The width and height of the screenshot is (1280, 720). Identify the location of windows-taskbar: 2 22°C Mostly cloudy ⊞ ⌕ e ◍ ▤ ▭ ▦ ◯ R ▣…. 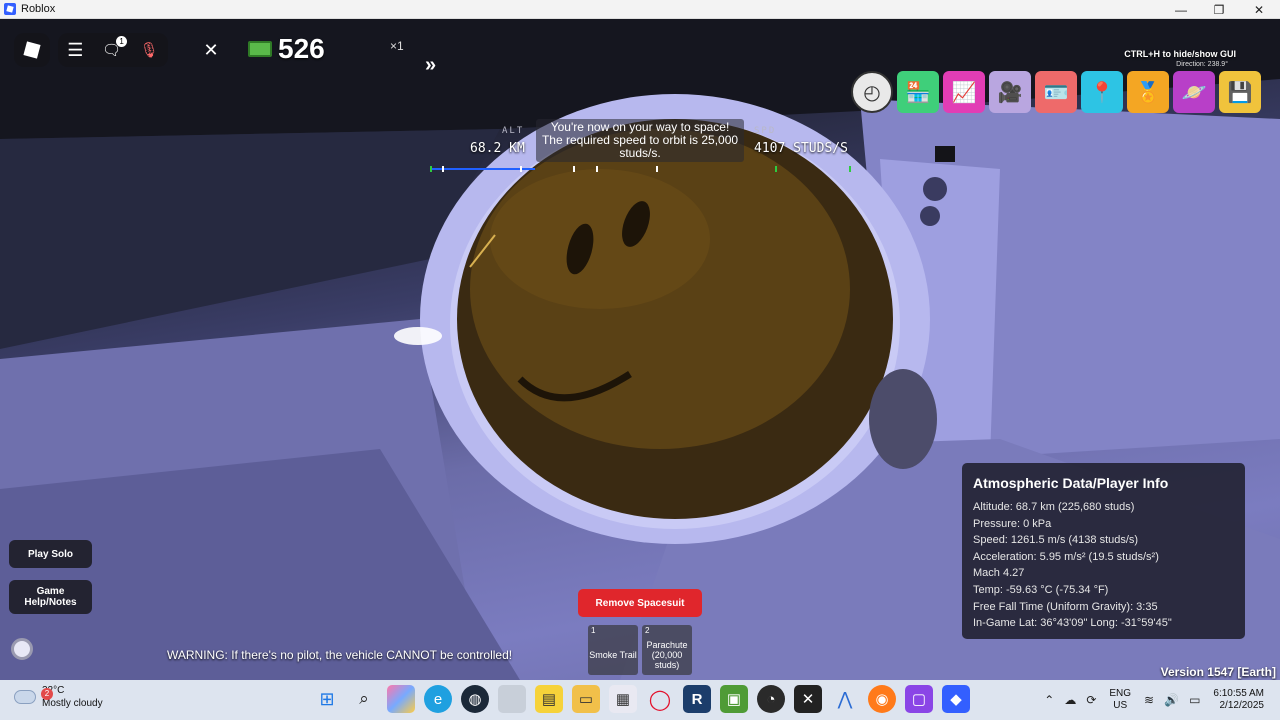
(640, 700).